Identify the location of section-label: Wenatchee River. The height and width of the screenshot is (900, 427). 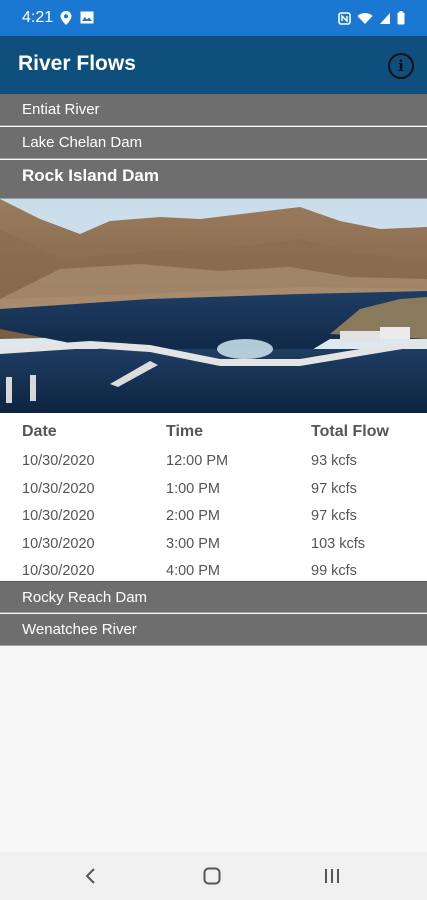
(79, 629).